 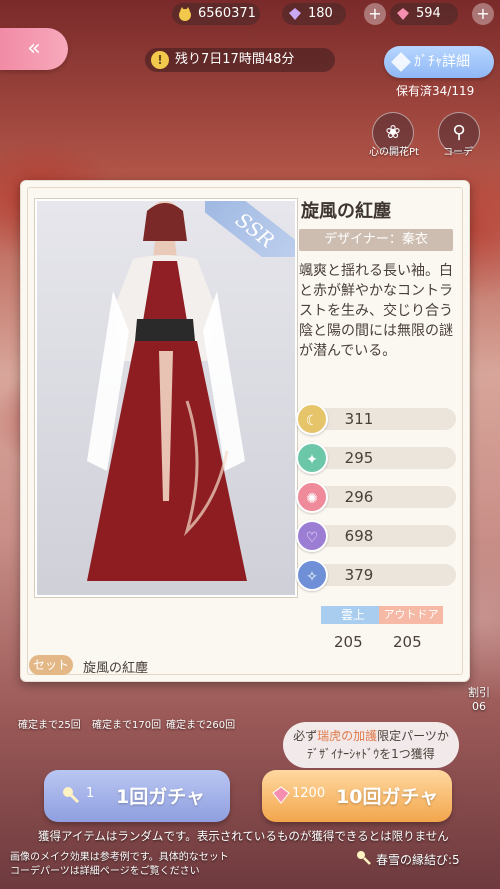 What do you see at coordinates (49, 725) in the screenshot?
I see `guarantee-25: 確定まで25回` at bounding box center [49, 725].